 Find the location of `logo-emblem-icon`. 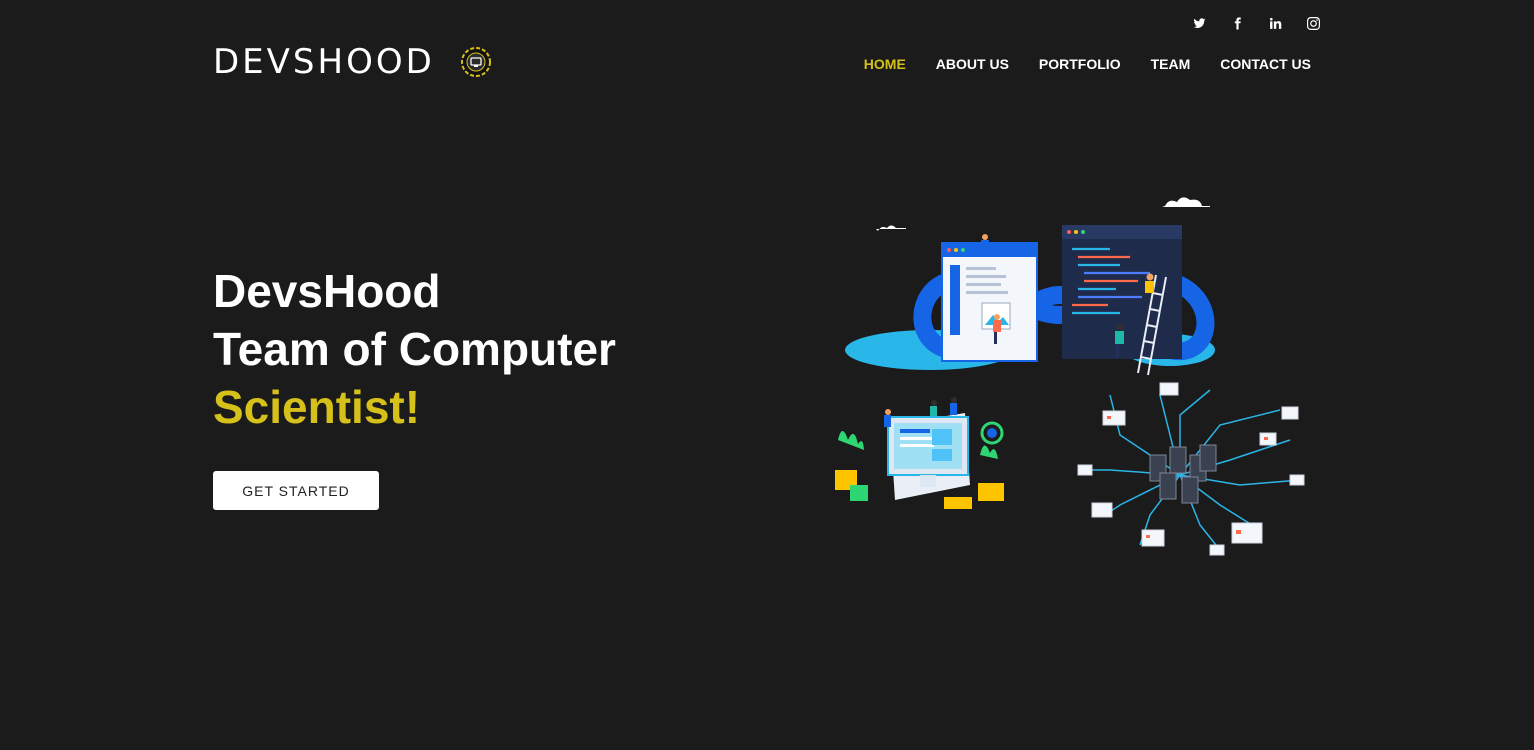

logo-emblem-icon is located at coordinates (475, 62).